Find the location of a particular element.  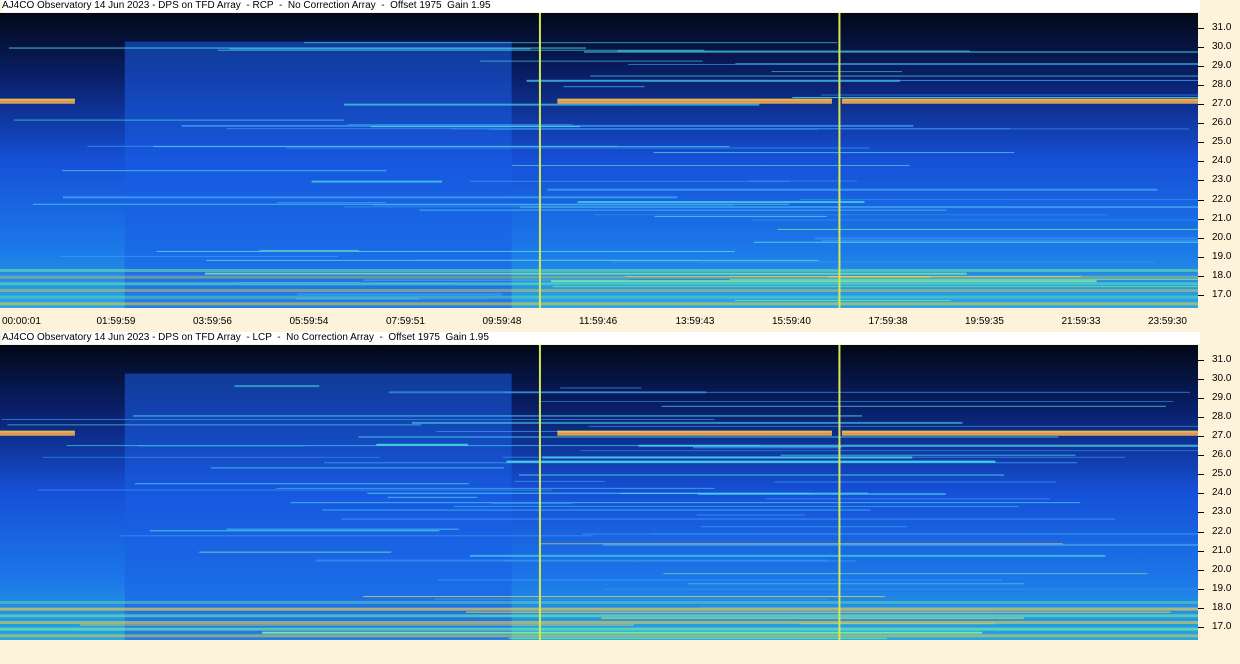

x-tick-label: 01:59:59 is located at coordinates (116, 321).